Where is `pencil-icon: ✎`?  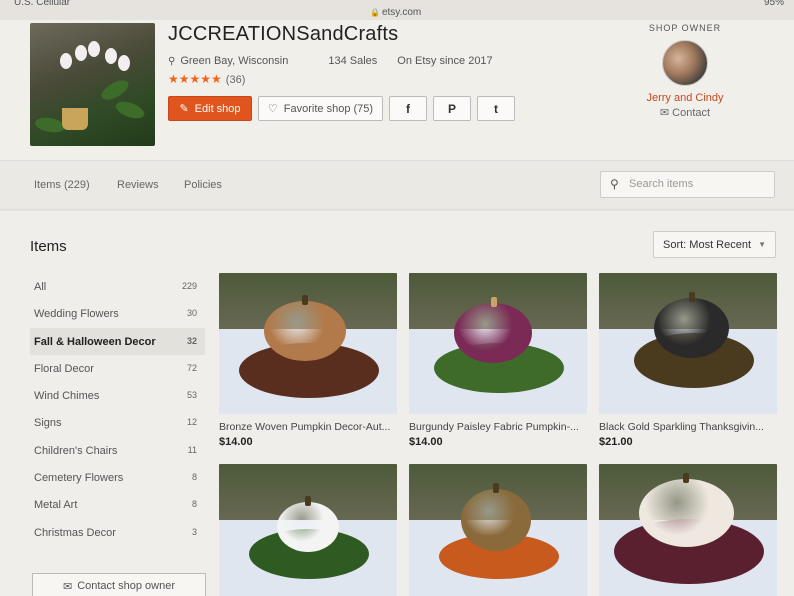 pencil-icon: ✎ is located at coordinates (184, 109).